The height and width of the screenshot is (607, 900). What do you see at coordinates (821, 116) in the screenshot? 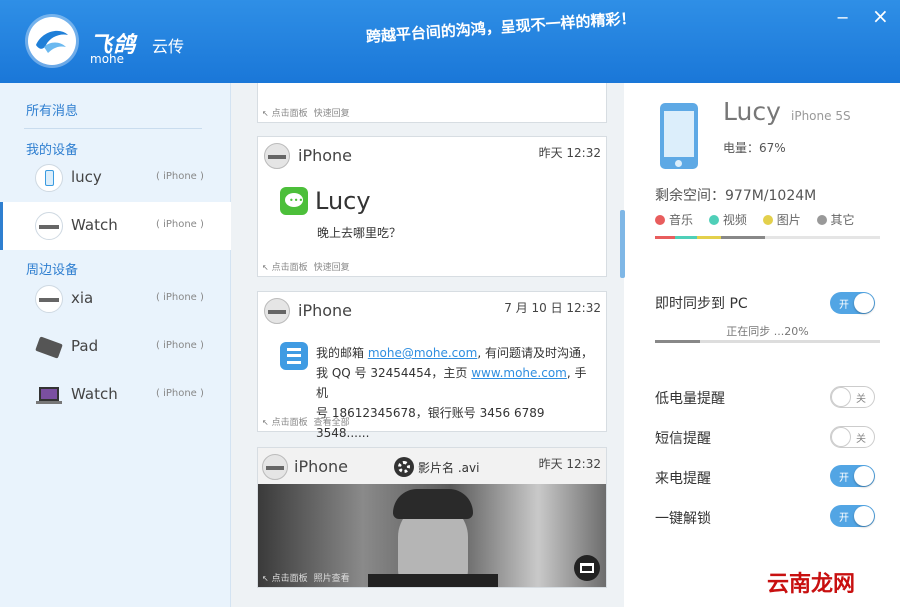
I see `device-model: iPhone 5S` at bounding box center [821, 116].